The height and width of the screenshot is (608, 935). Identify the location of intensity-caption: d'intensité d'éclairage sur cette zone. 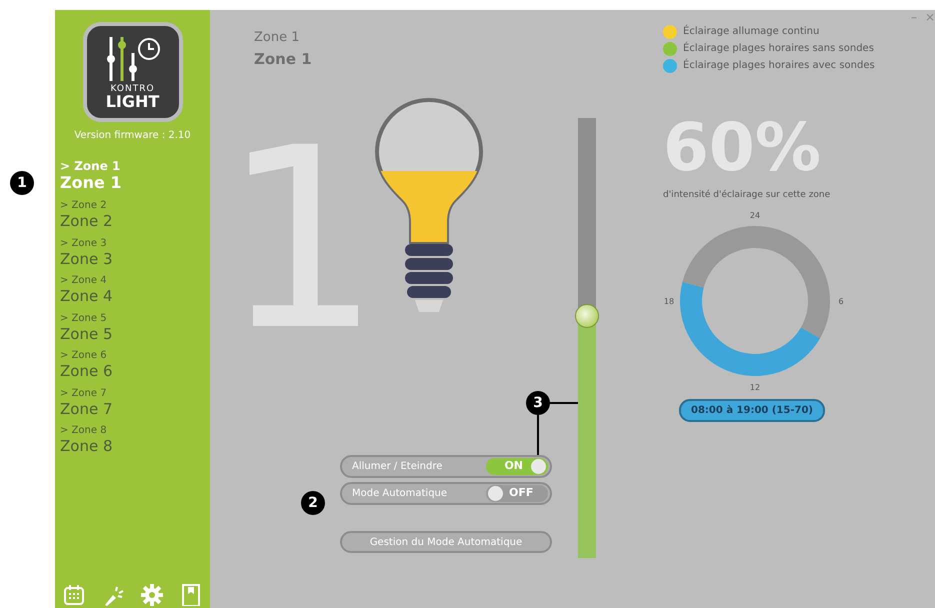
(747, 195).